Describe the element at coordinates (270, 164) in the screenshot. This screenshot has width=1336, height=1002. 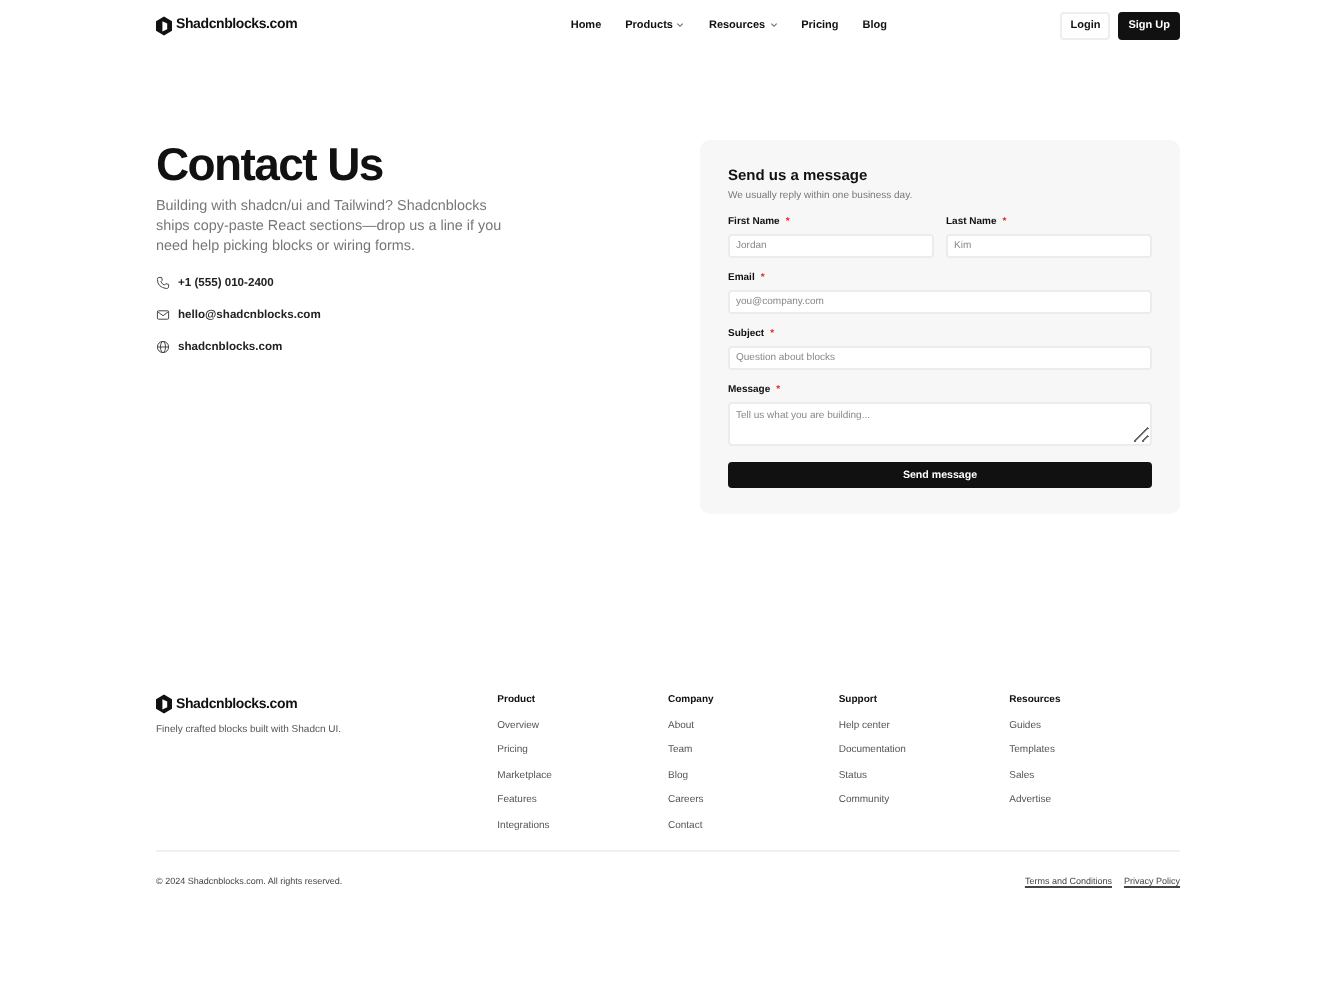
I see `page-title: Contact Us` at that location.